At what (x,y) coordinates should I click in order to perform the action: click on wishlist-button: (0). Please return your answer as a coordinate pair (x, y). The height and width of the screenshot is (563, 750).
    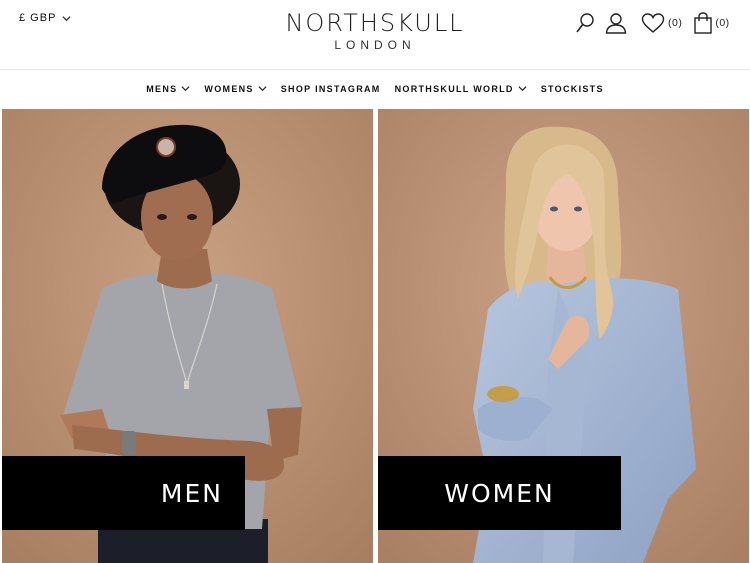
    Looking at the image, I should click on (662, 23).